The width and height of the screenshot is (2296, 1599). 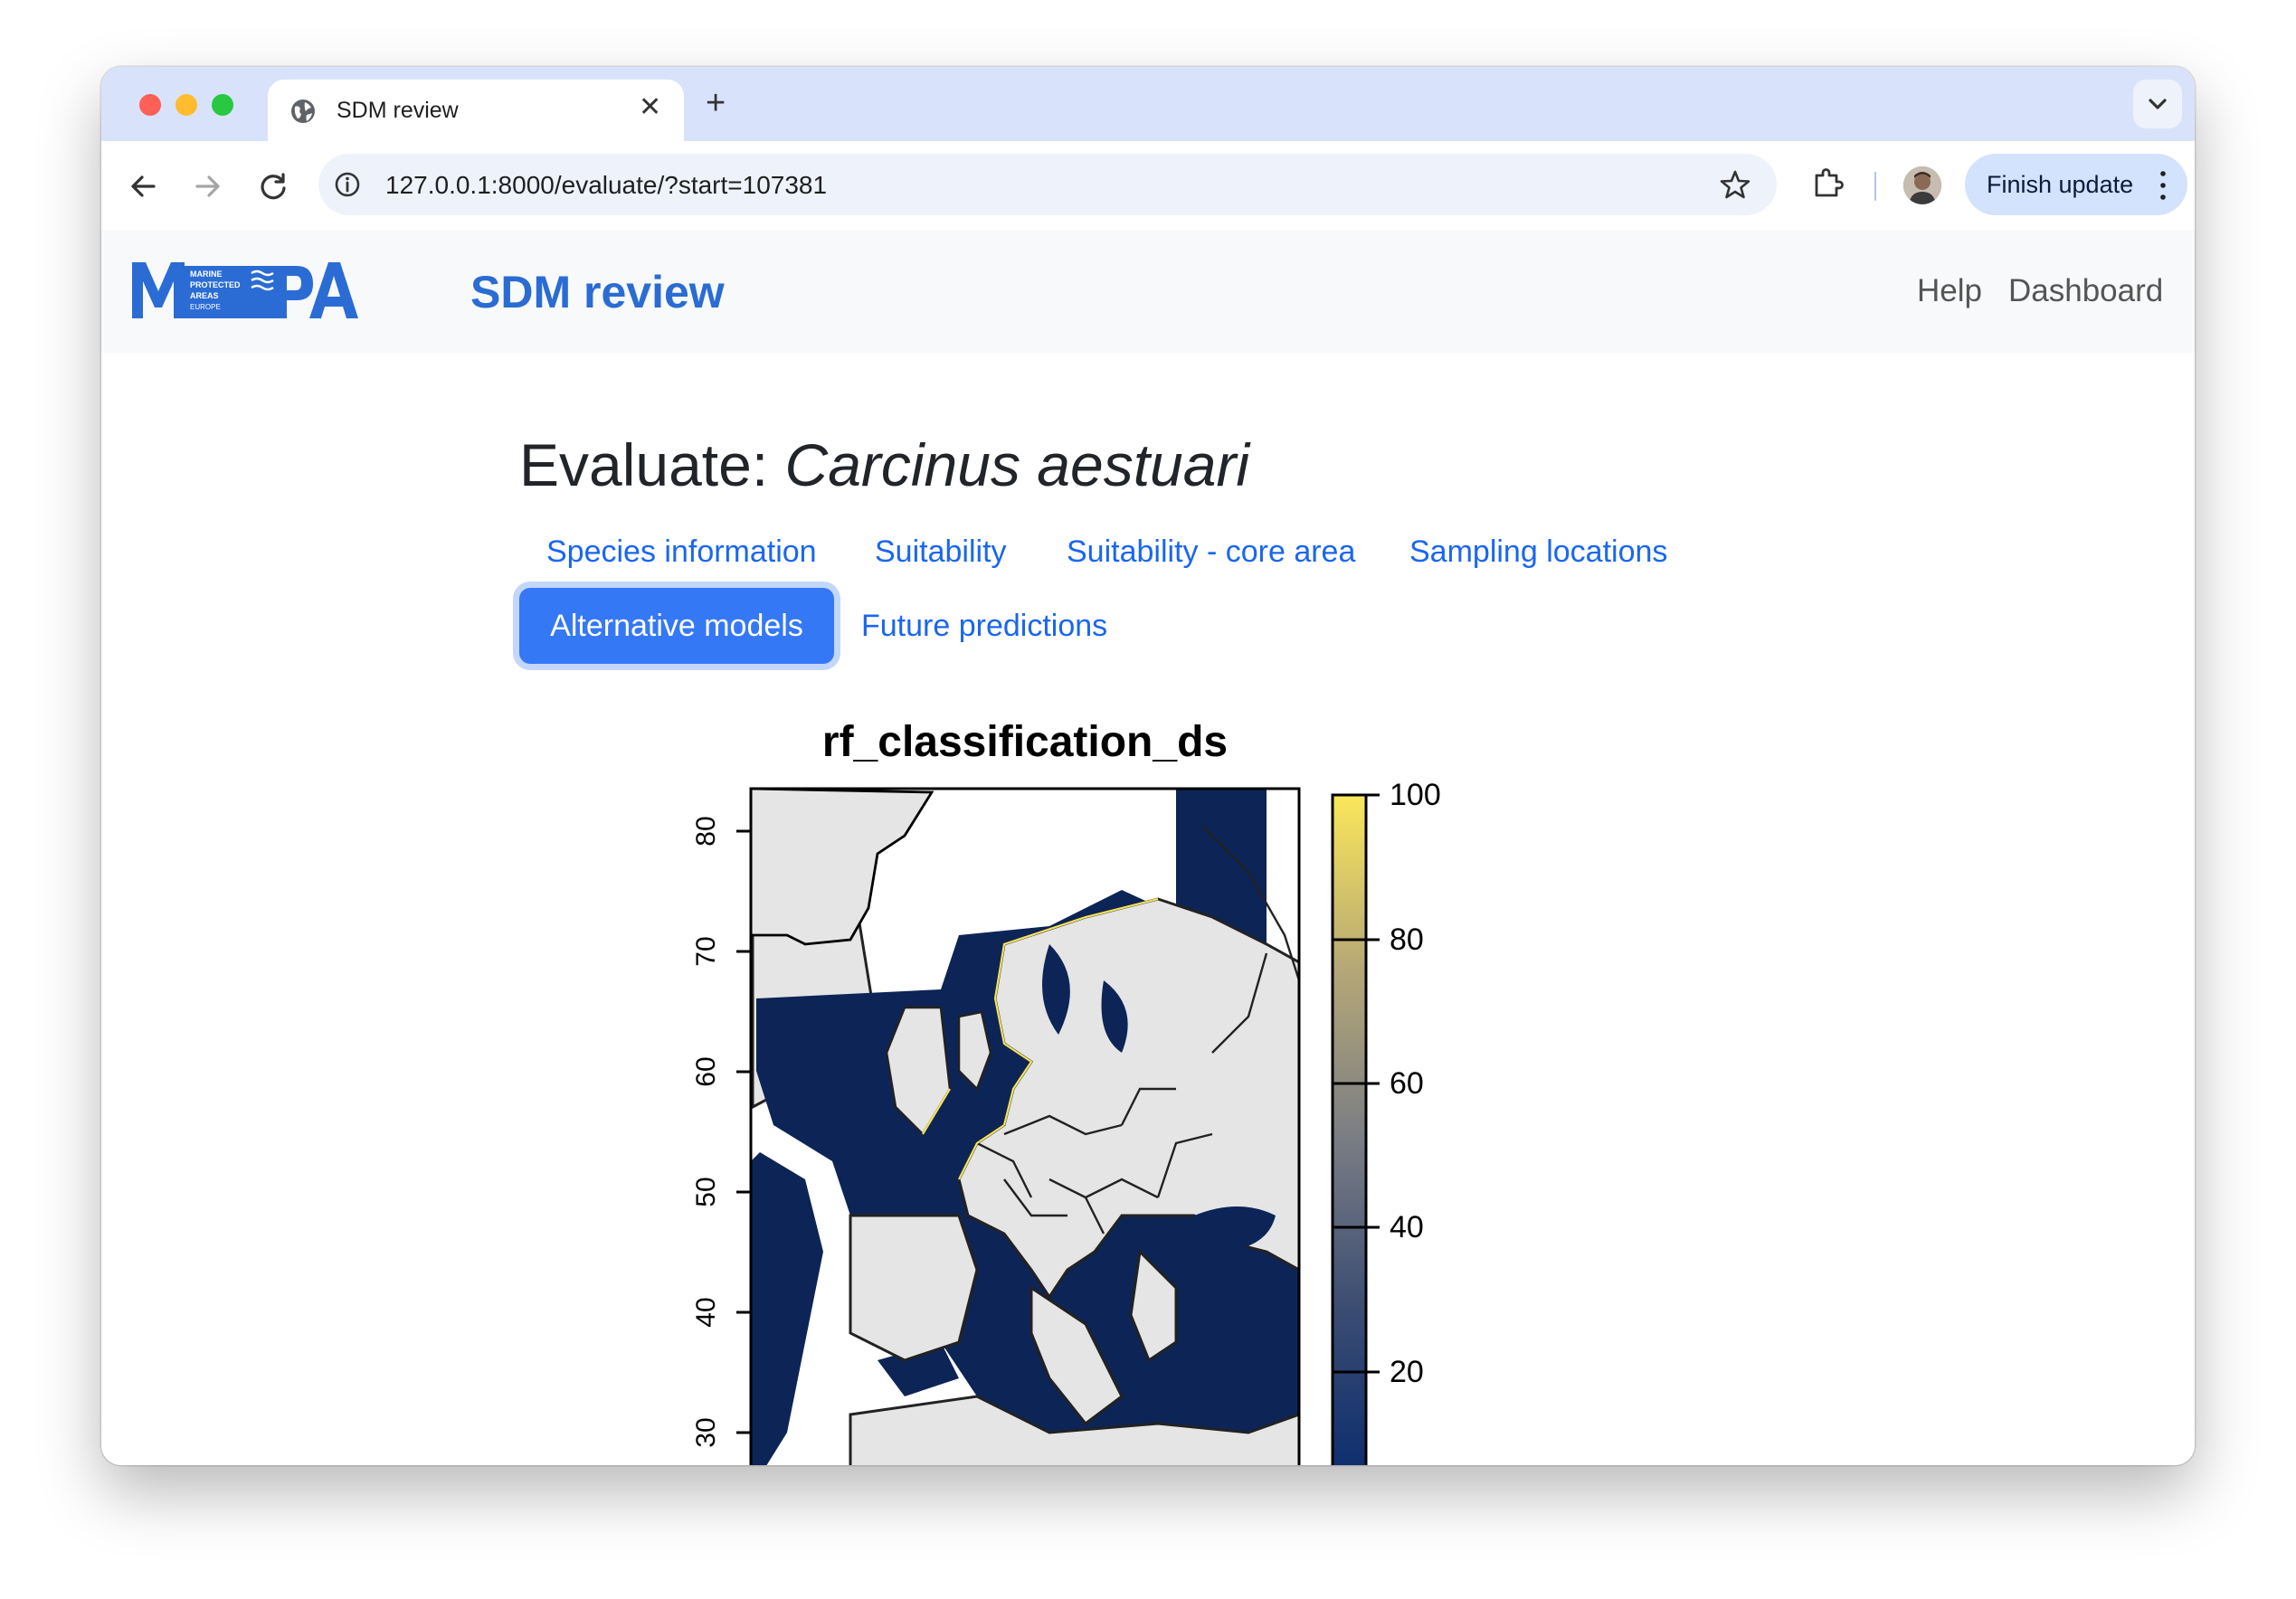 What do you see at coordinates (215, 284) in the screenshot?
I see `logo-badge-line: PROTECTED` at bounding box center [215, 284].